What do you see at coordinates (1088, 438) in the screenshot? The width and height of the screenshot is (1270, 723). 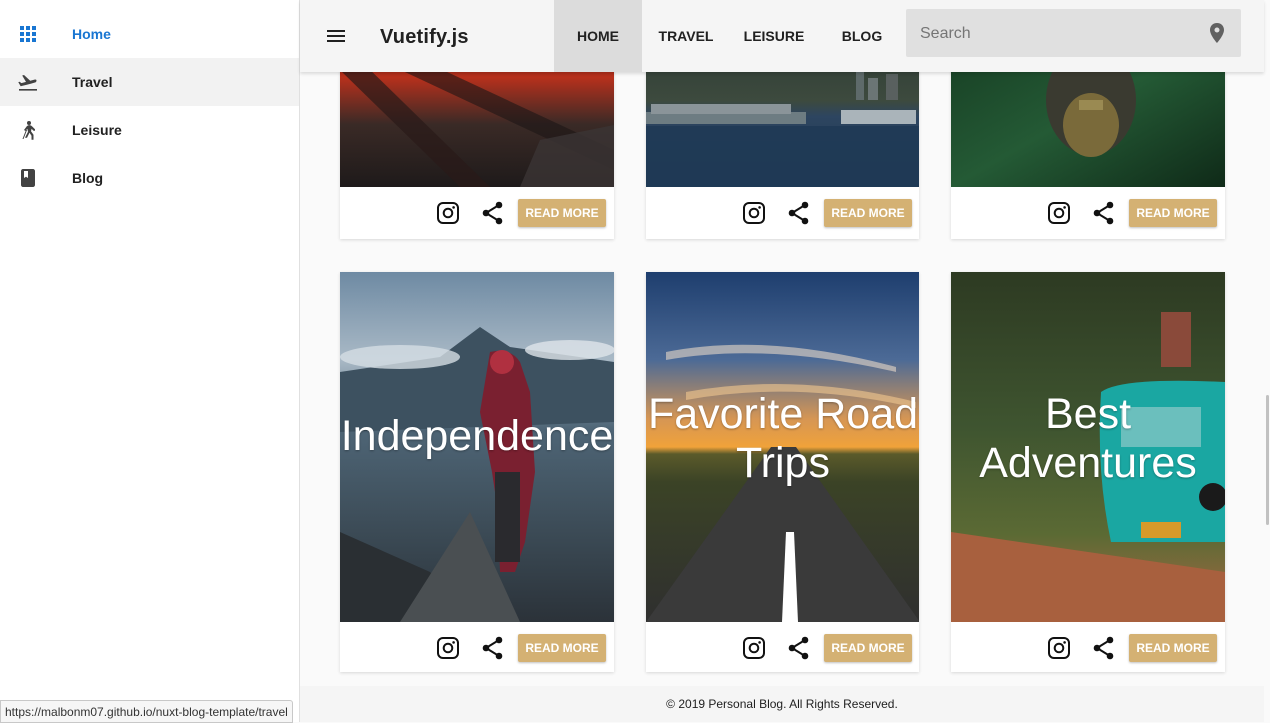 I see `post-title: Best Adventures` at bounding box center [1088, 438].